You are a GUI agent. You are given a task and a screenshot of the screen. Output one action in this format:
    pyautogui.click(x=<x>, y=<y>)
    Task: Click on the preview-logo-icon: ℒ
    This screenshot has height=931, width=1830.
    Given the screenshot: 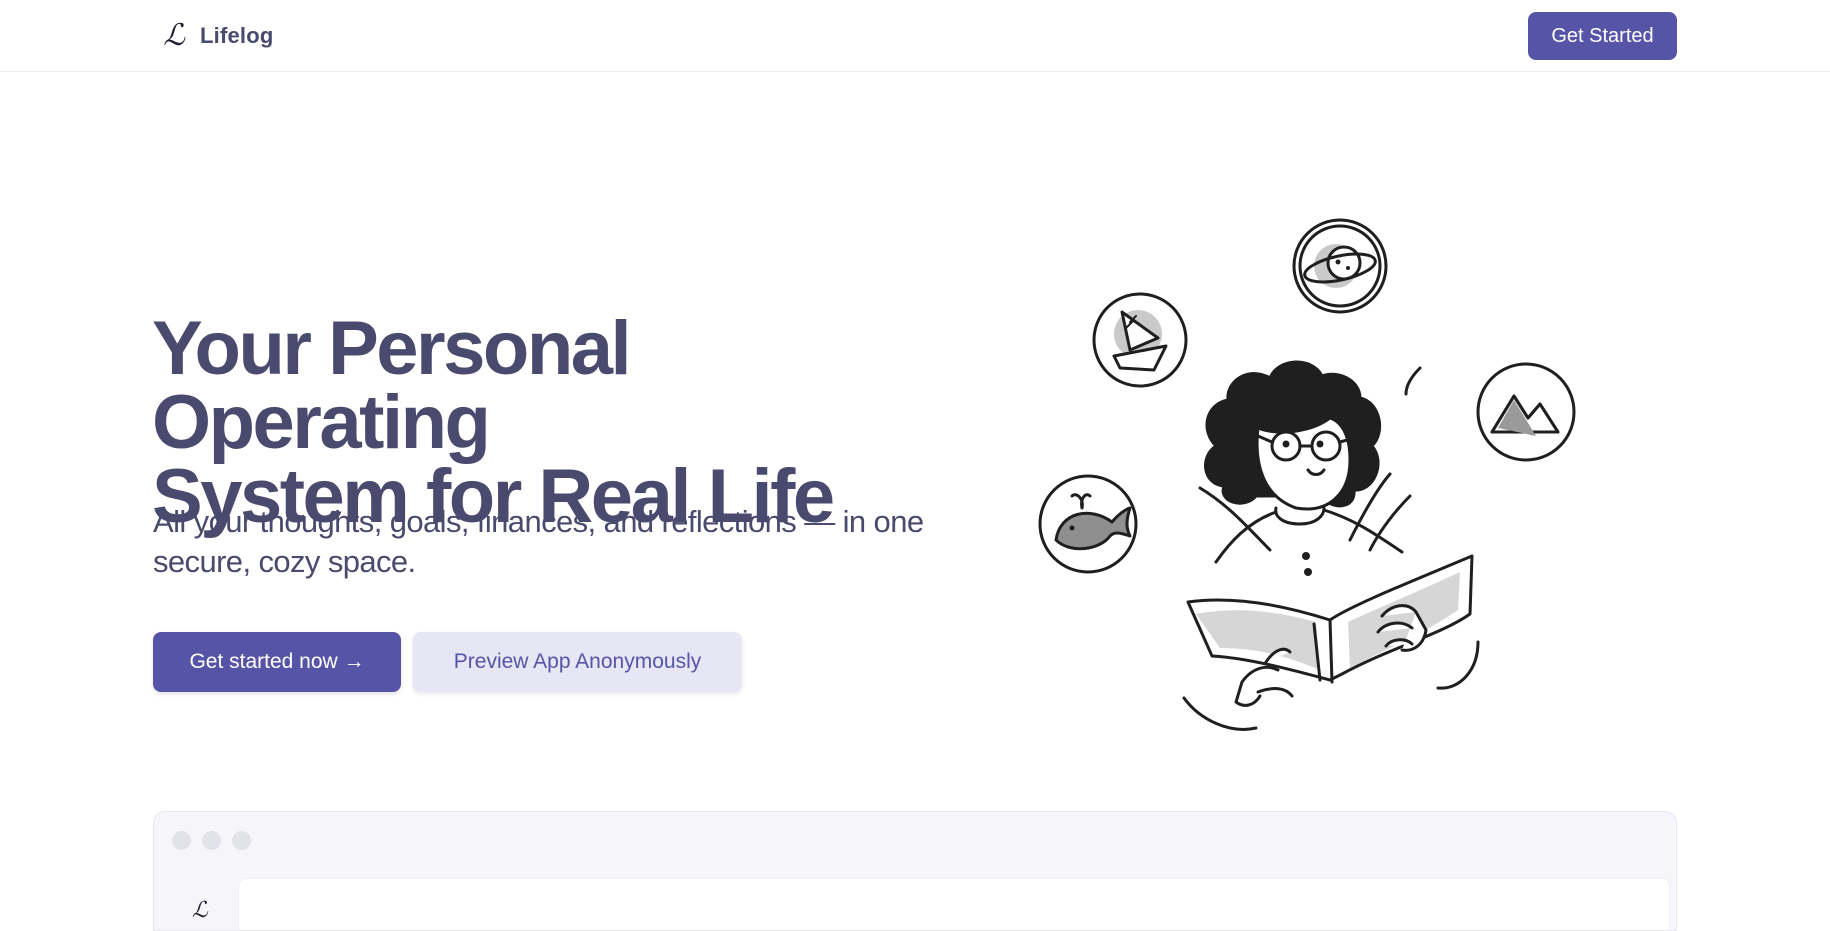 What is the action you would take?
    pyautogui.click(x=200, y=910)
    